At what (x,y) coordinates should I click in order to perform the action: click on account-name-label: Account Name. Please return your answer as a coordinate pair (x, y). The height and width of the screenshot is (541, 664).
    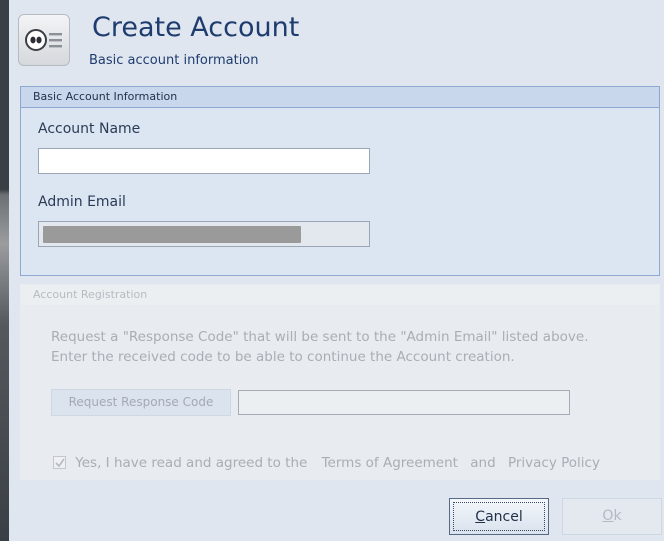
    Looking at the image, I should click on (89, 129).